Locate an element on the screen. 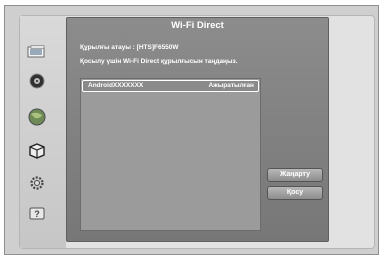 Image resolution: width=383 pixels, height=261 pixels. photos-icon is located at coordinates (37, 52).